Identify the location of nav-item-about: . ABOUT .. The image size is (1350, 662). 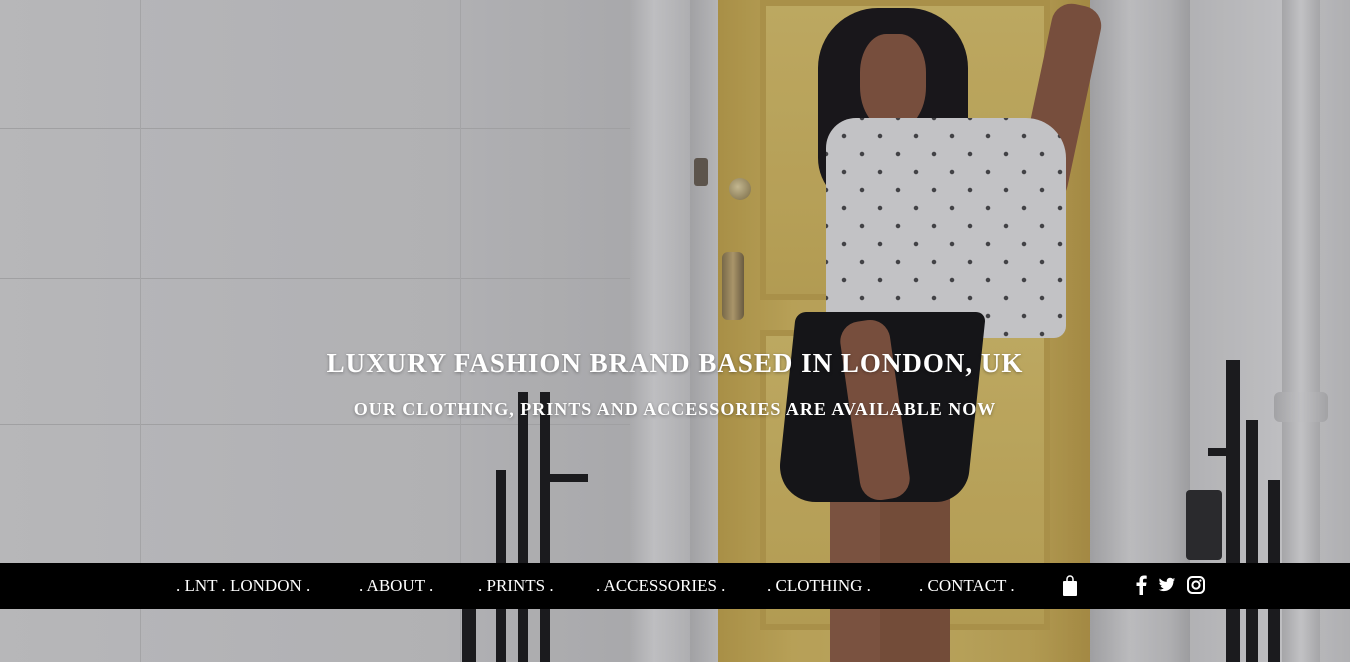
(396, 586).